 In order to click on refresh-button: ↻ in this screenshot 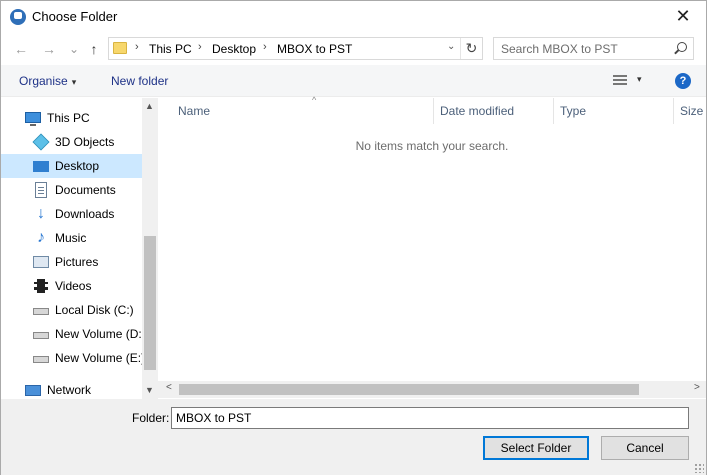, I will do `click(471, 48)`.